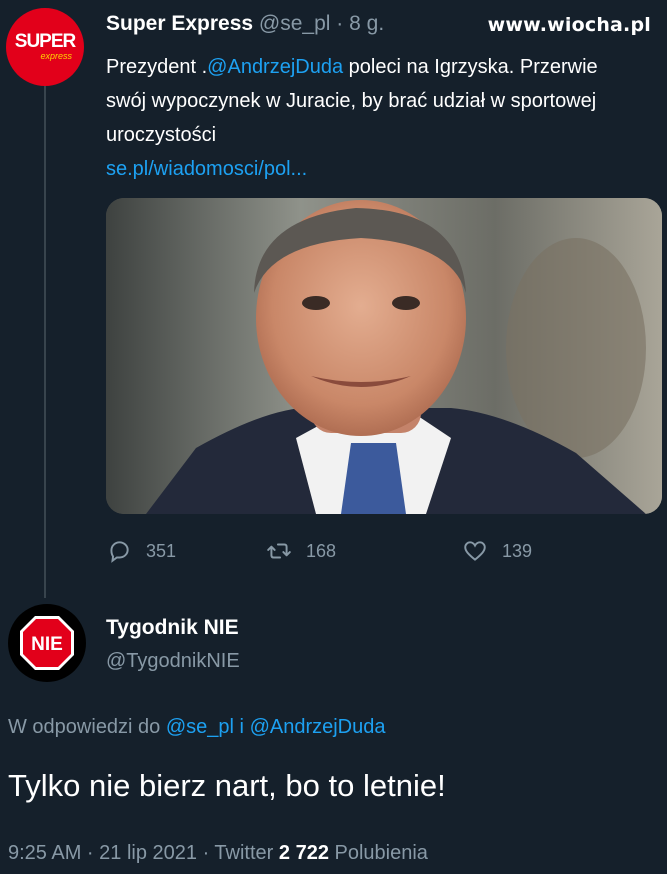 This screenshot has height=874, width=667. What do you see at coordinates (141, 551) in the screenshot?
I see `reply-action: 351` at bounding box center [141, 551].